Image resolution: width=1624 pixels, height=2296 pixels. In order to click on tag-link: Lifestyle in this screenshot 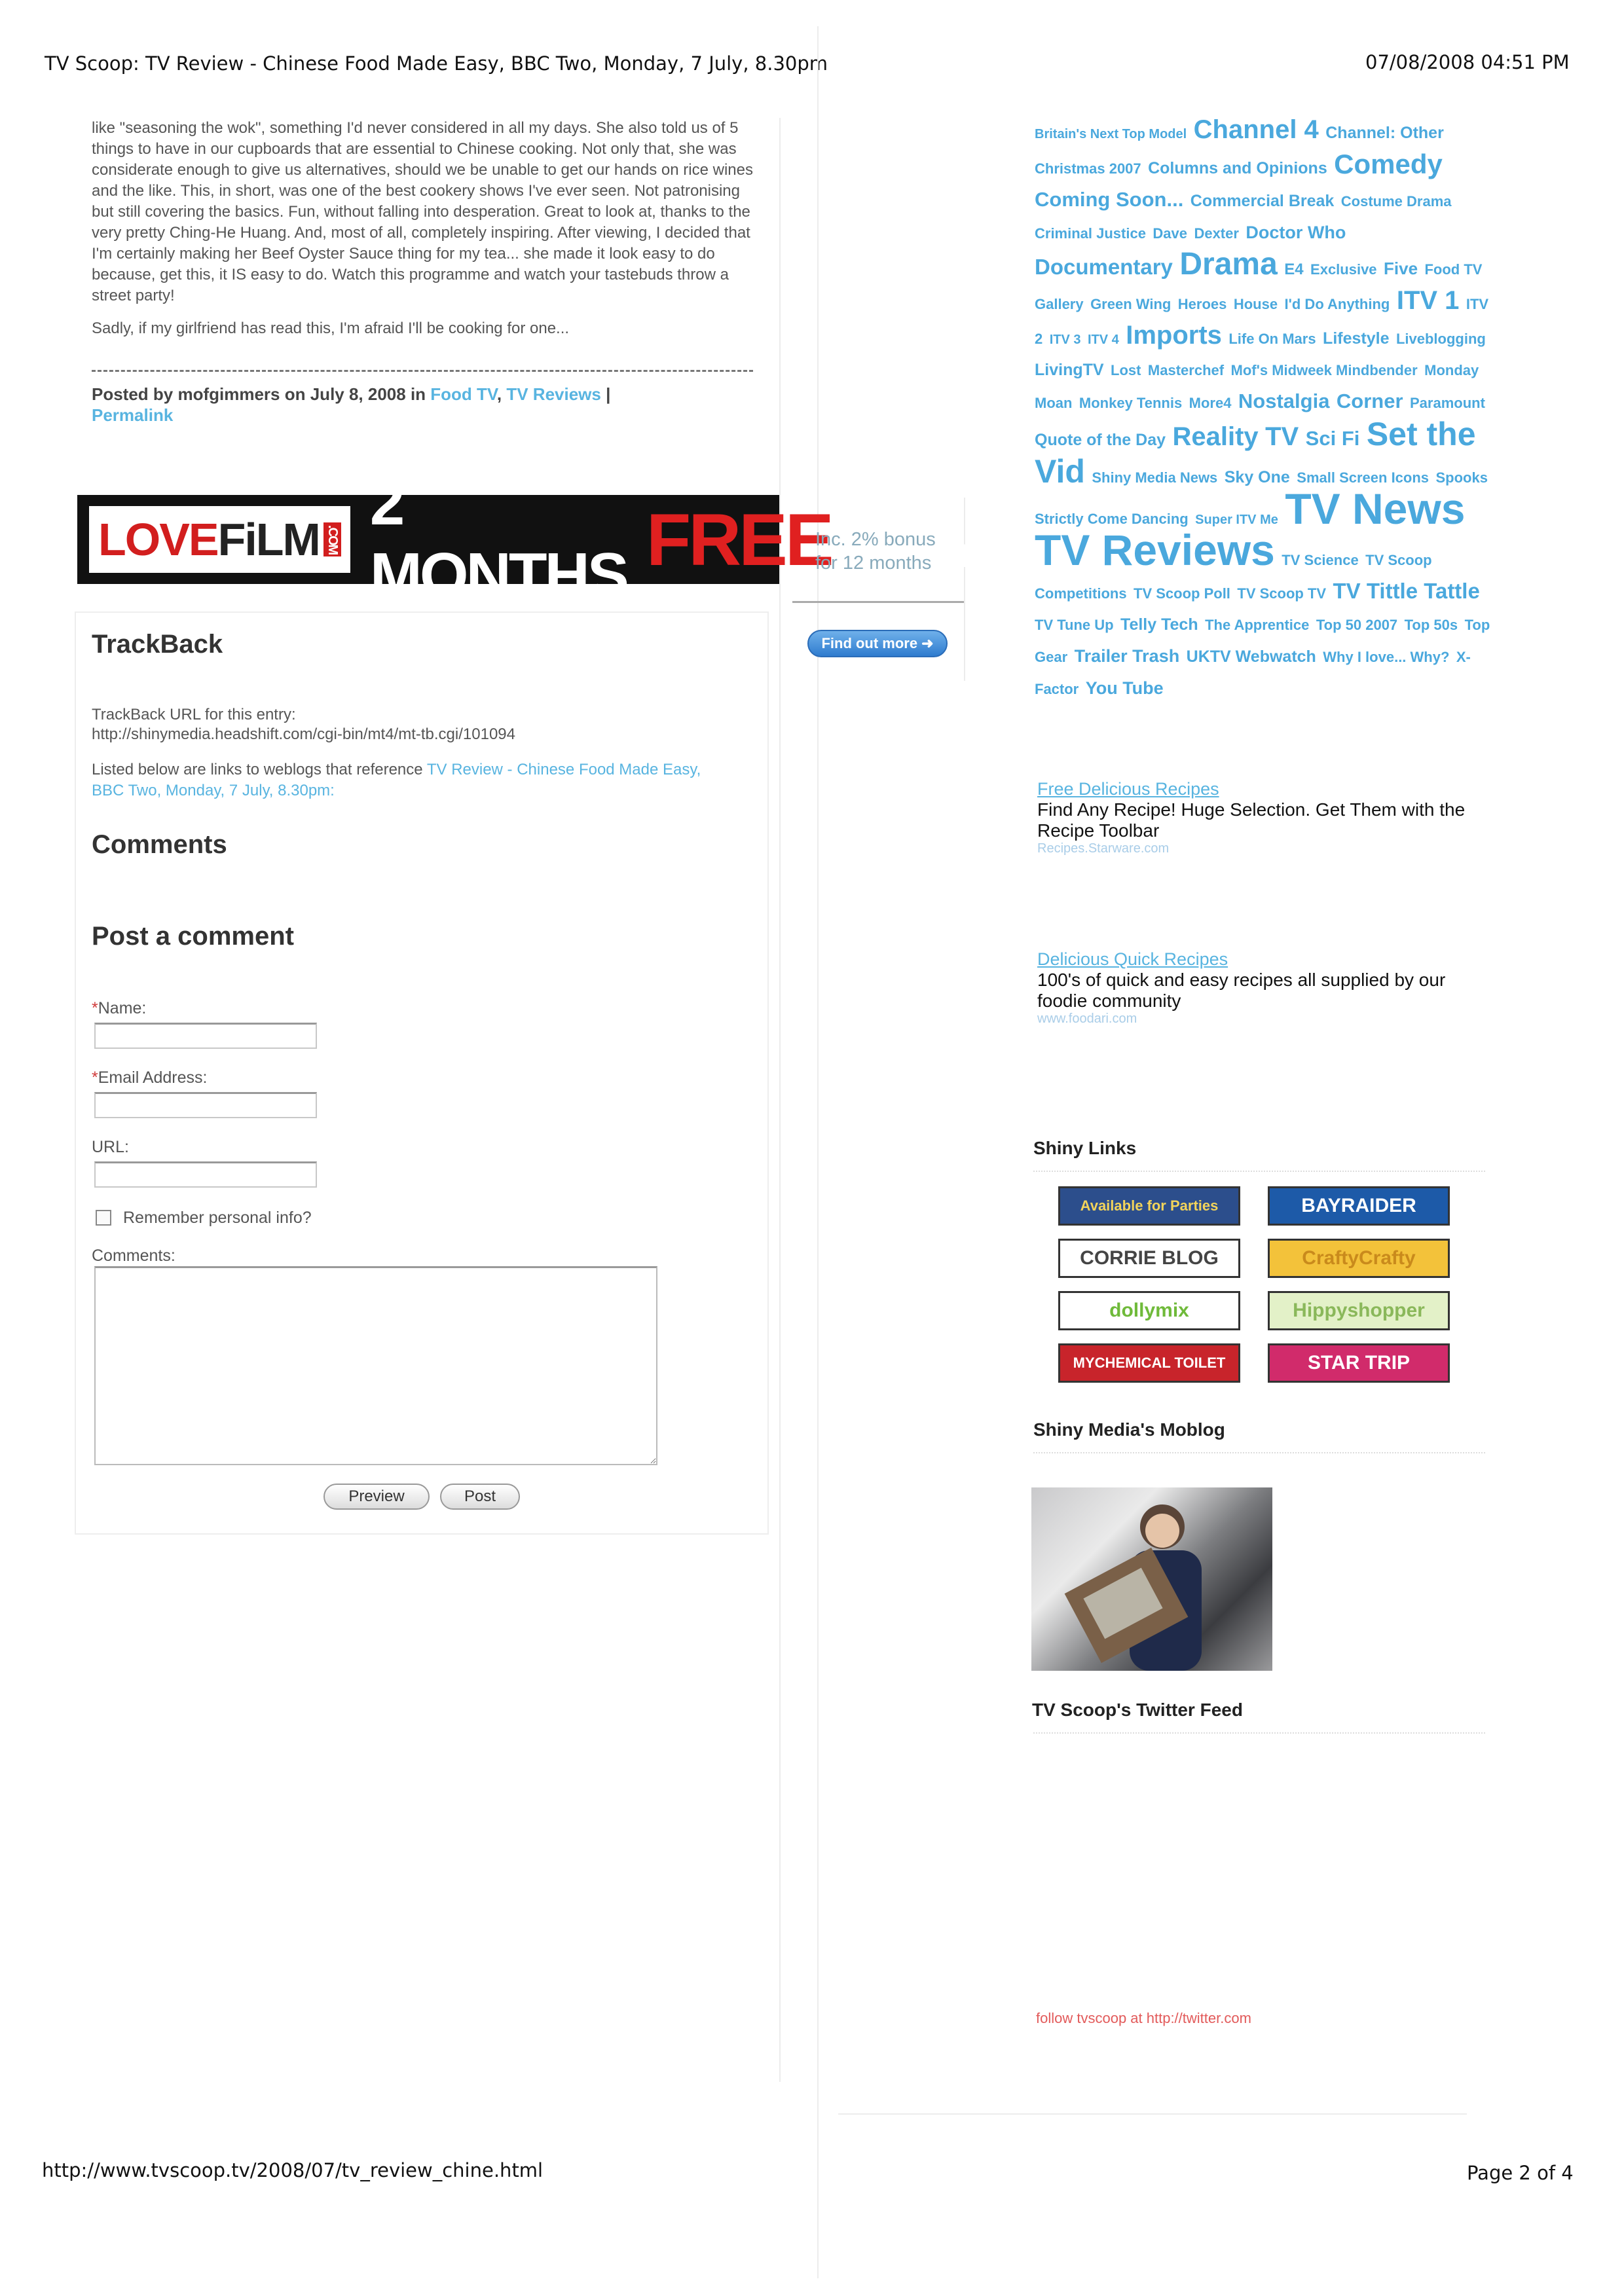, I will do `click(1356, 338)`.